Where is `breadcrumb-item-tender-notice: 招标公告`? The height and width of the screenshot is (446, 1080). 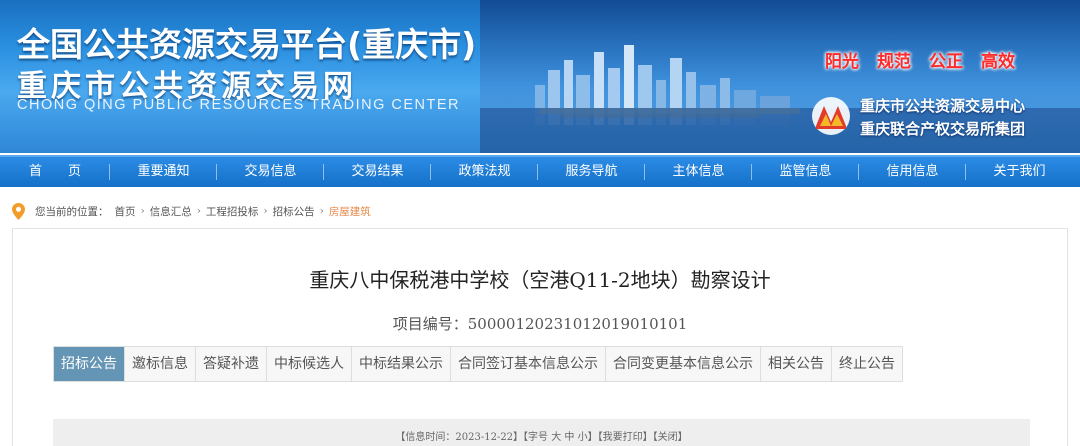 breadcrumb-item-tender-notice: 招标公告 is located at coordinates (294, 211).